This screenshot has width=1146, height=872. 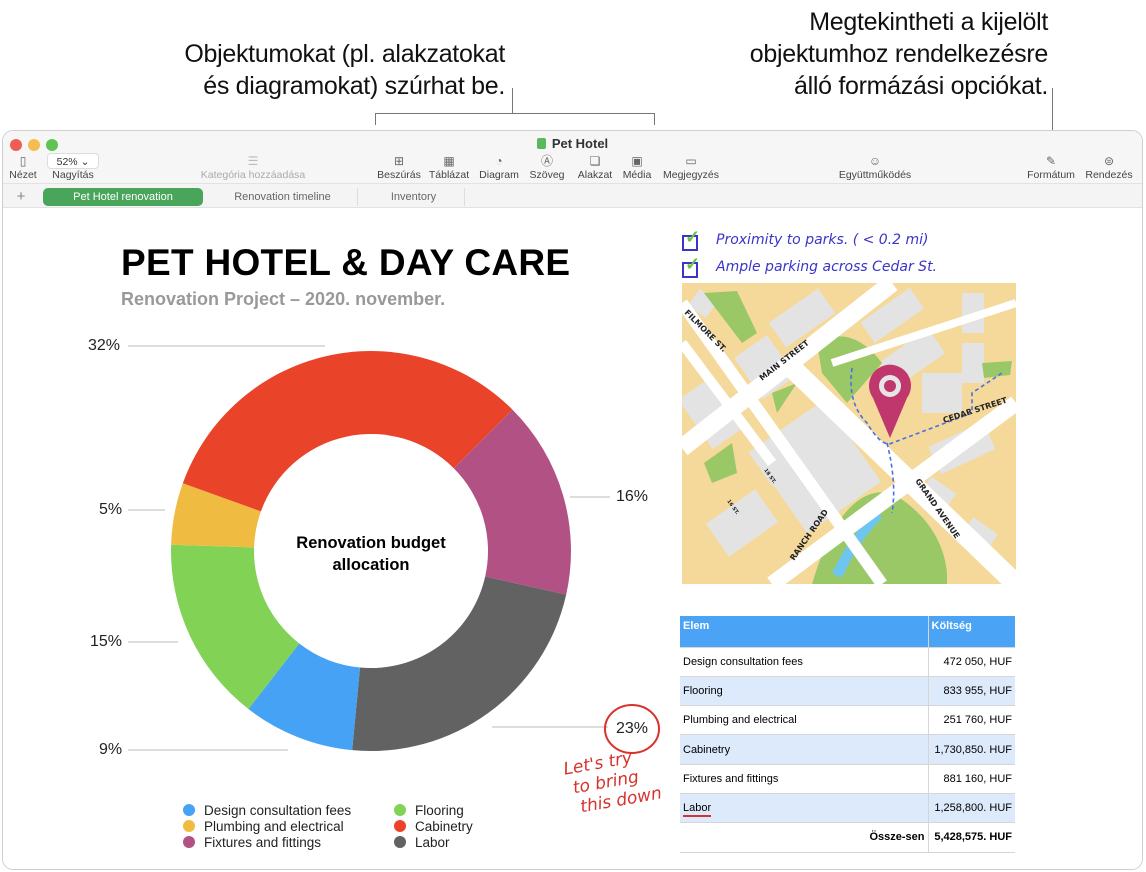 I want to click on table-header-row: Elem Költség, so click(x=847, y=632).